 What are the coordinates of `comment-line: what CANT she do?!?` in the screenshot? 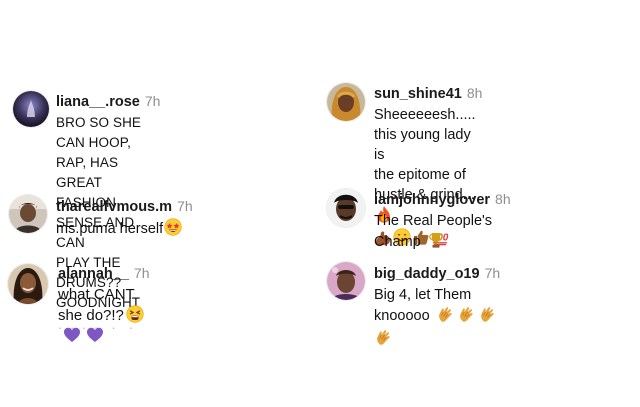 It's located at (96, 305).